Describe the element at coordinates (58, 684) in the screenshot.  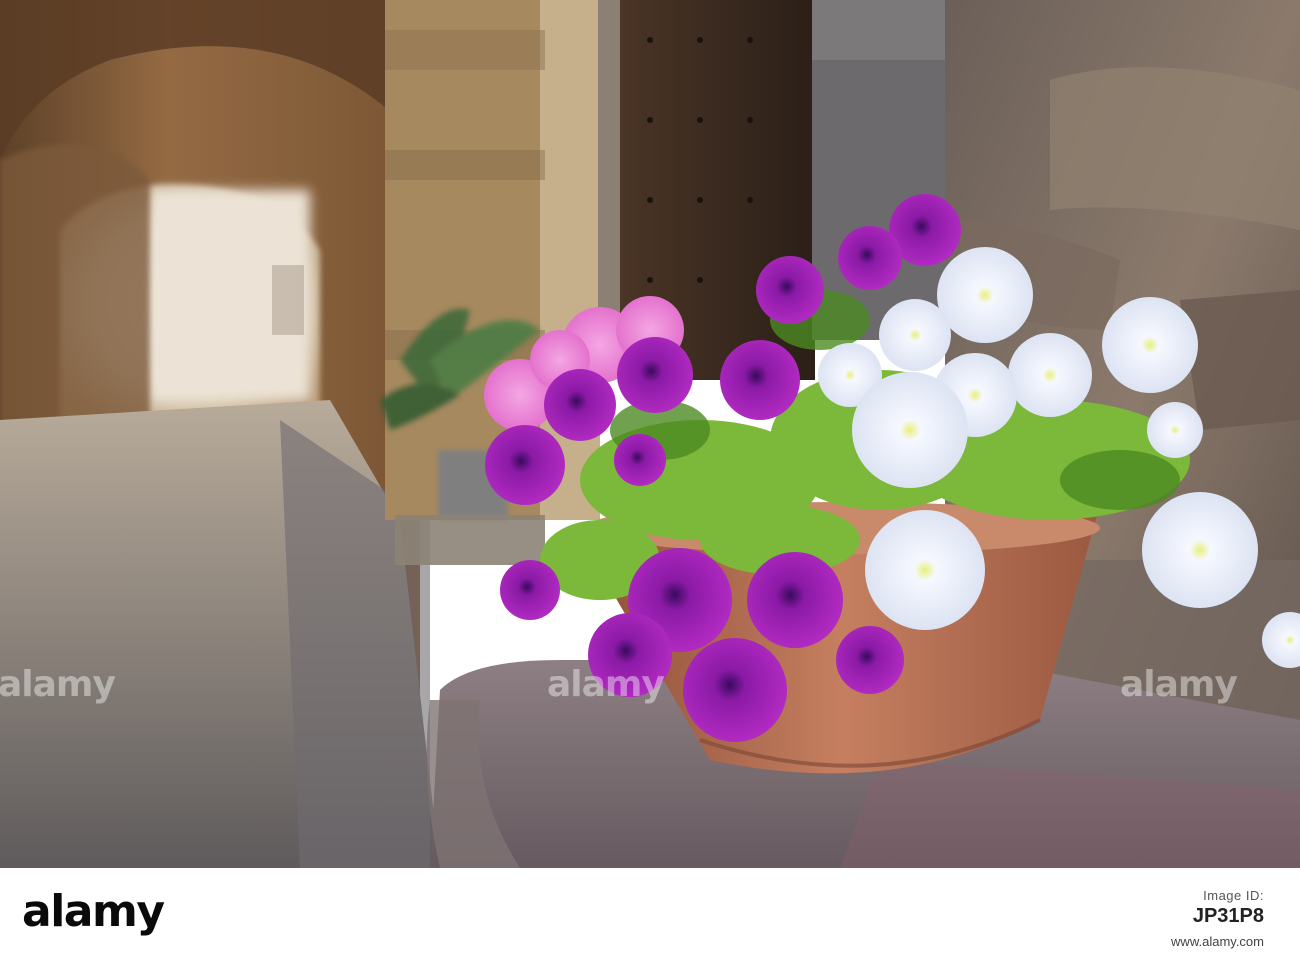
I see `watermark-left: alamy` at that location.